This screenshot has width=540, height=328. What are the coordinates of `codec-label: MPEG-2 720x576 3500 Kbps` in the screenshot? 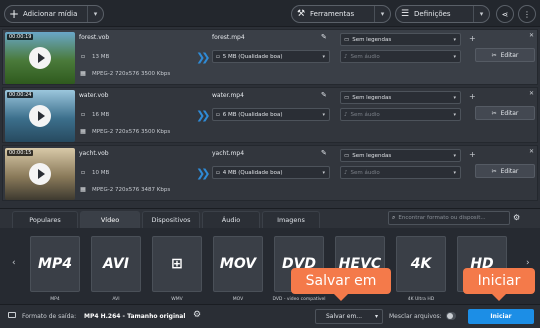 It's located at (131, 131).